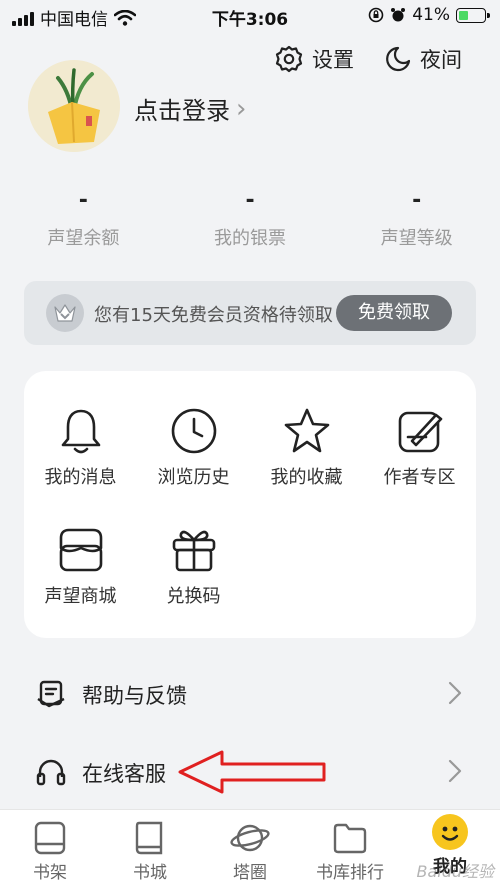  I want to click on stat-label: 声望余额, so click(83, 238).